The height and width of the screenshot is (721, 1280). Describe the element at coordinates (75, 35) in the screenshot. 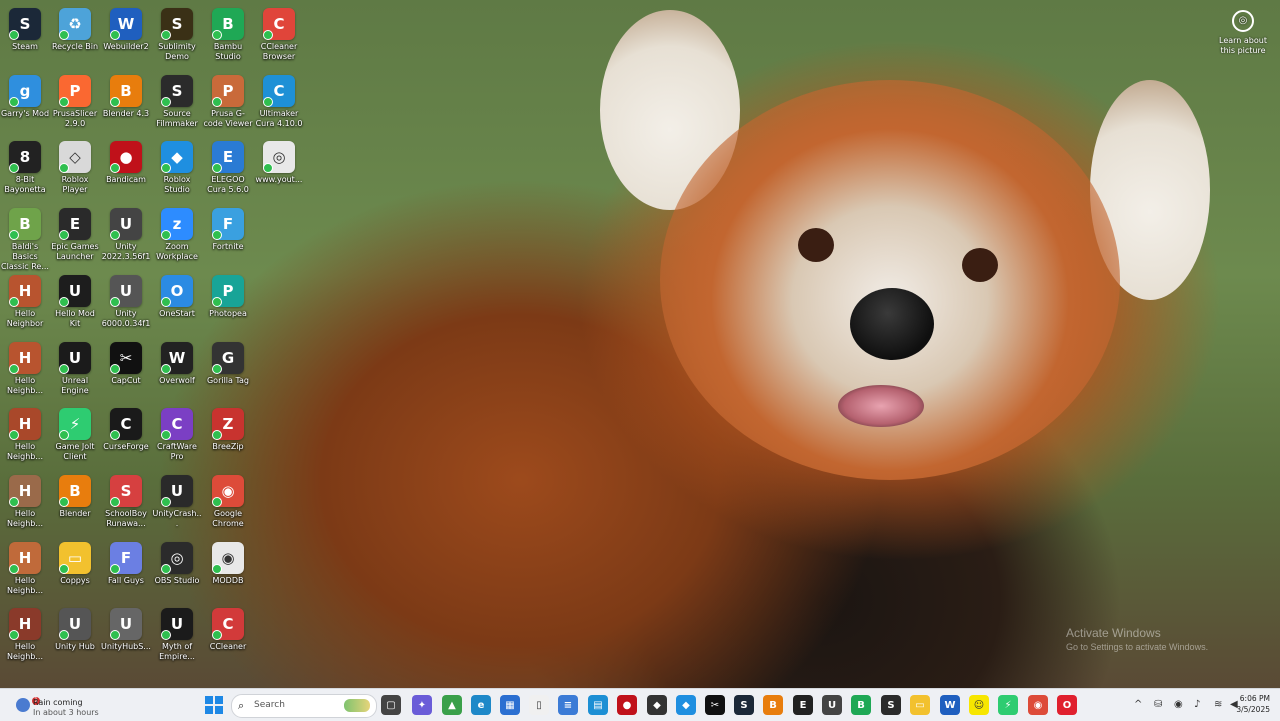

I see `desktop-icon: ♻ Recycle Bin` at that location.